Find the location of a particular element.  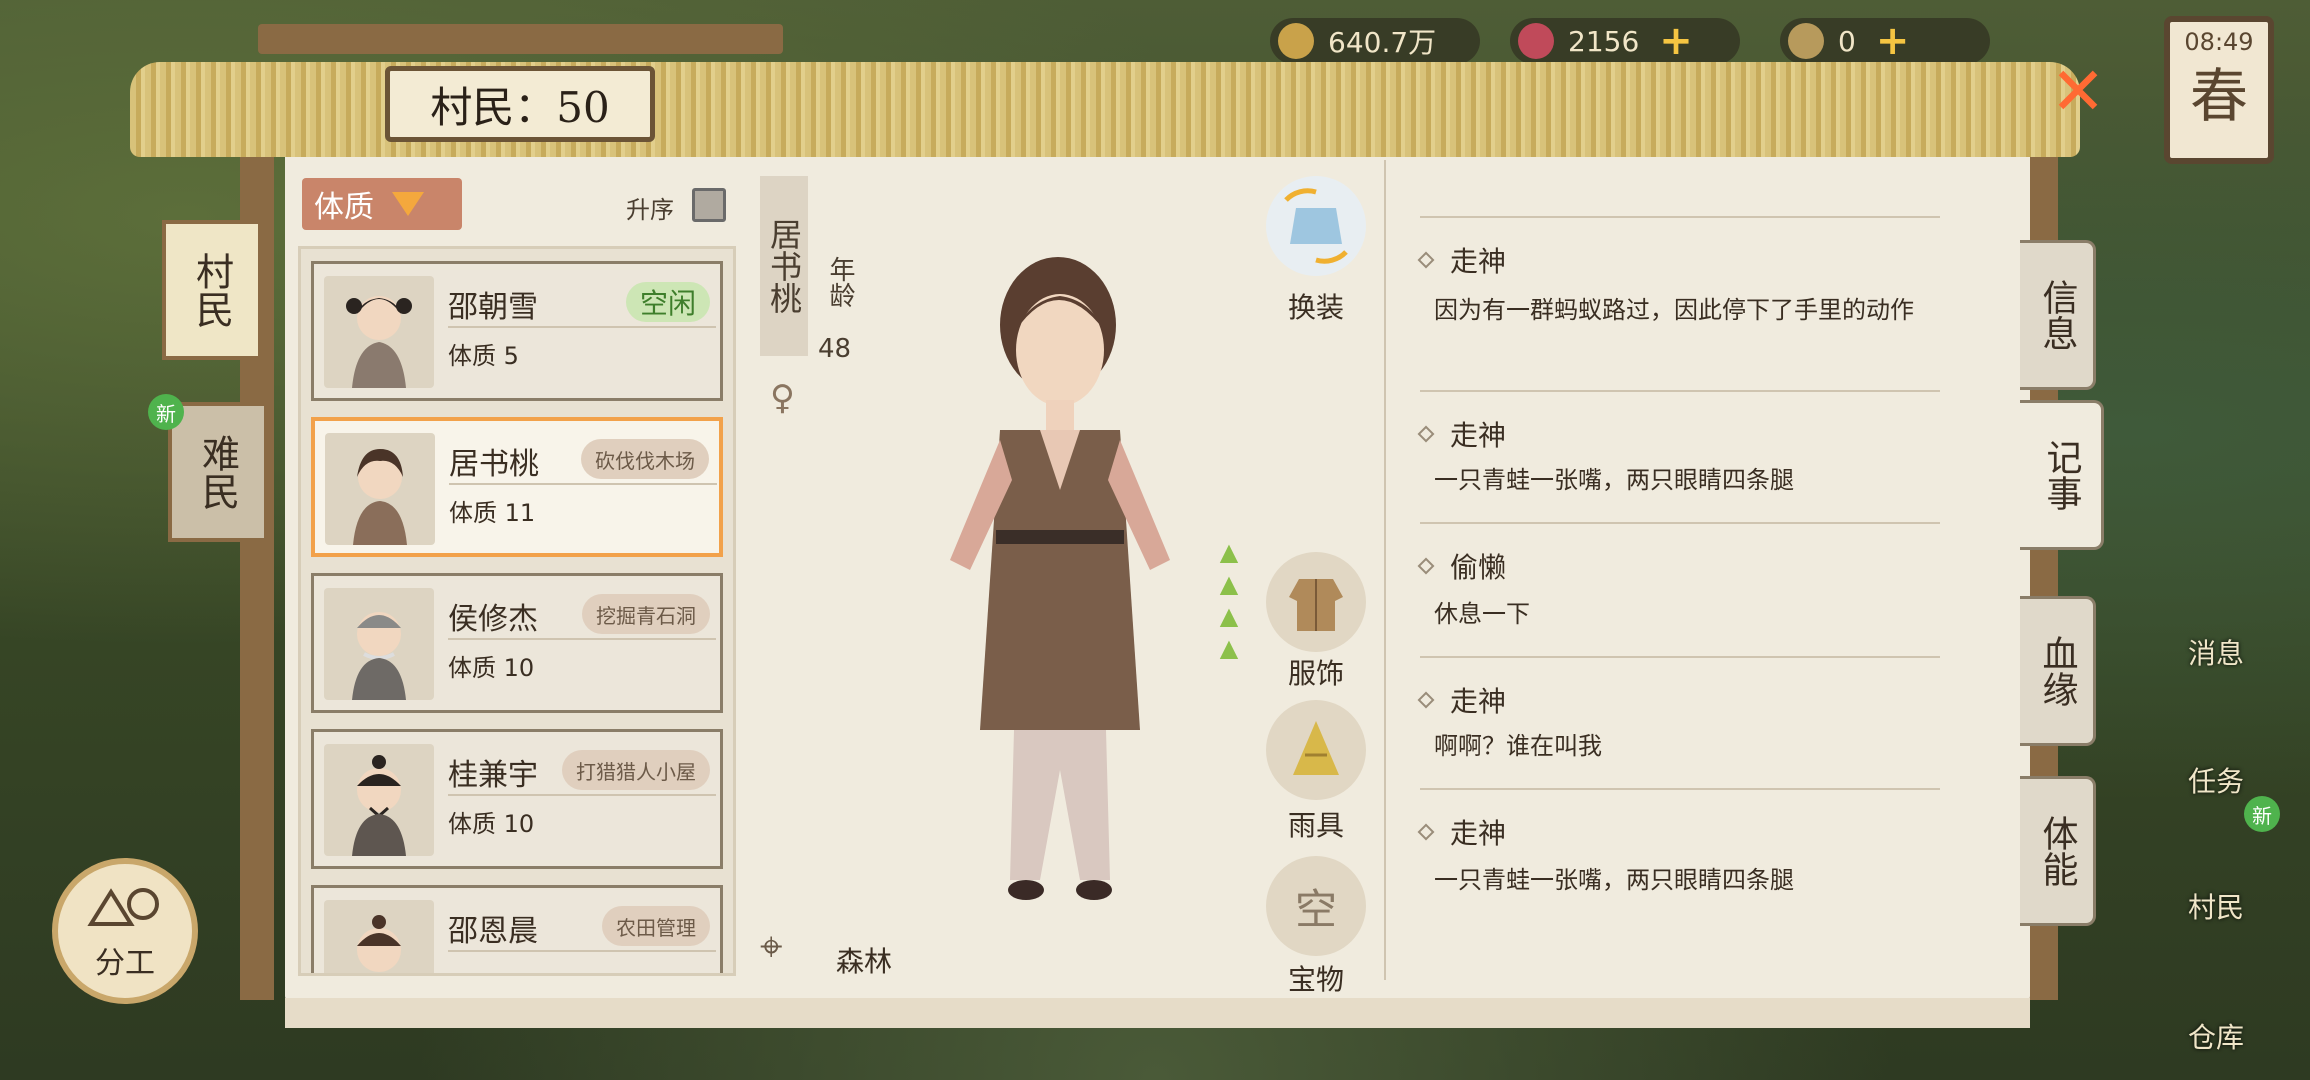

event-text: 休息一下 is located at coordinates (1482, 614).